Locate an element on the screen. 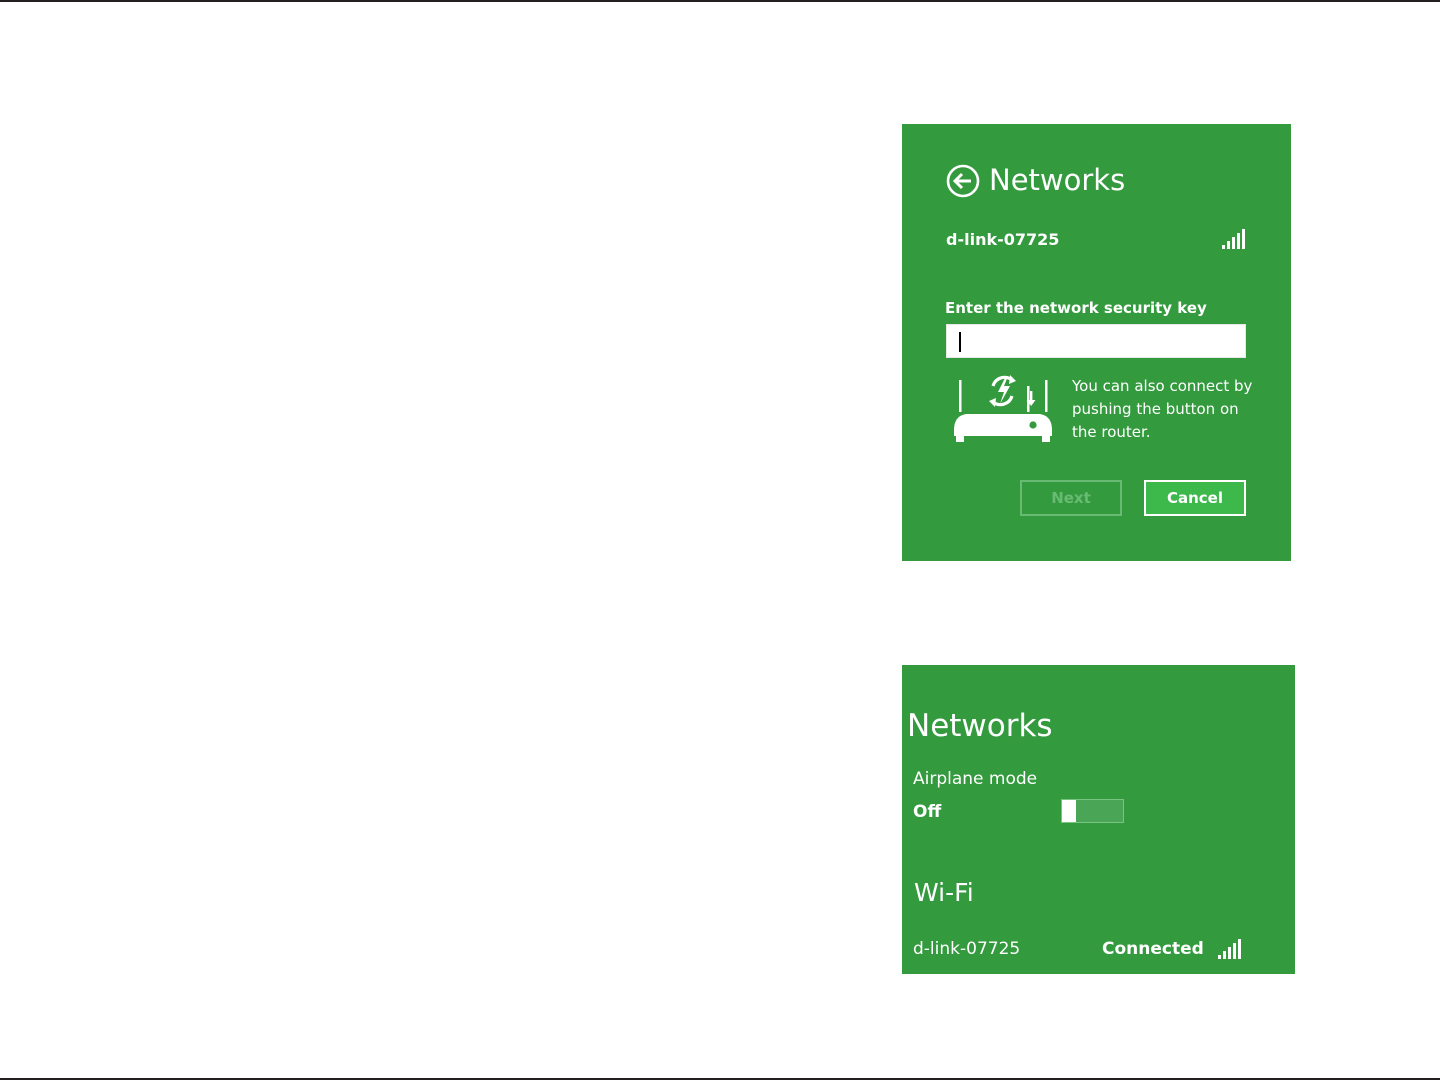 The width and height of the screenshot is (1440, 1081). toggle-thumb is located at coordinates (1069, 811).